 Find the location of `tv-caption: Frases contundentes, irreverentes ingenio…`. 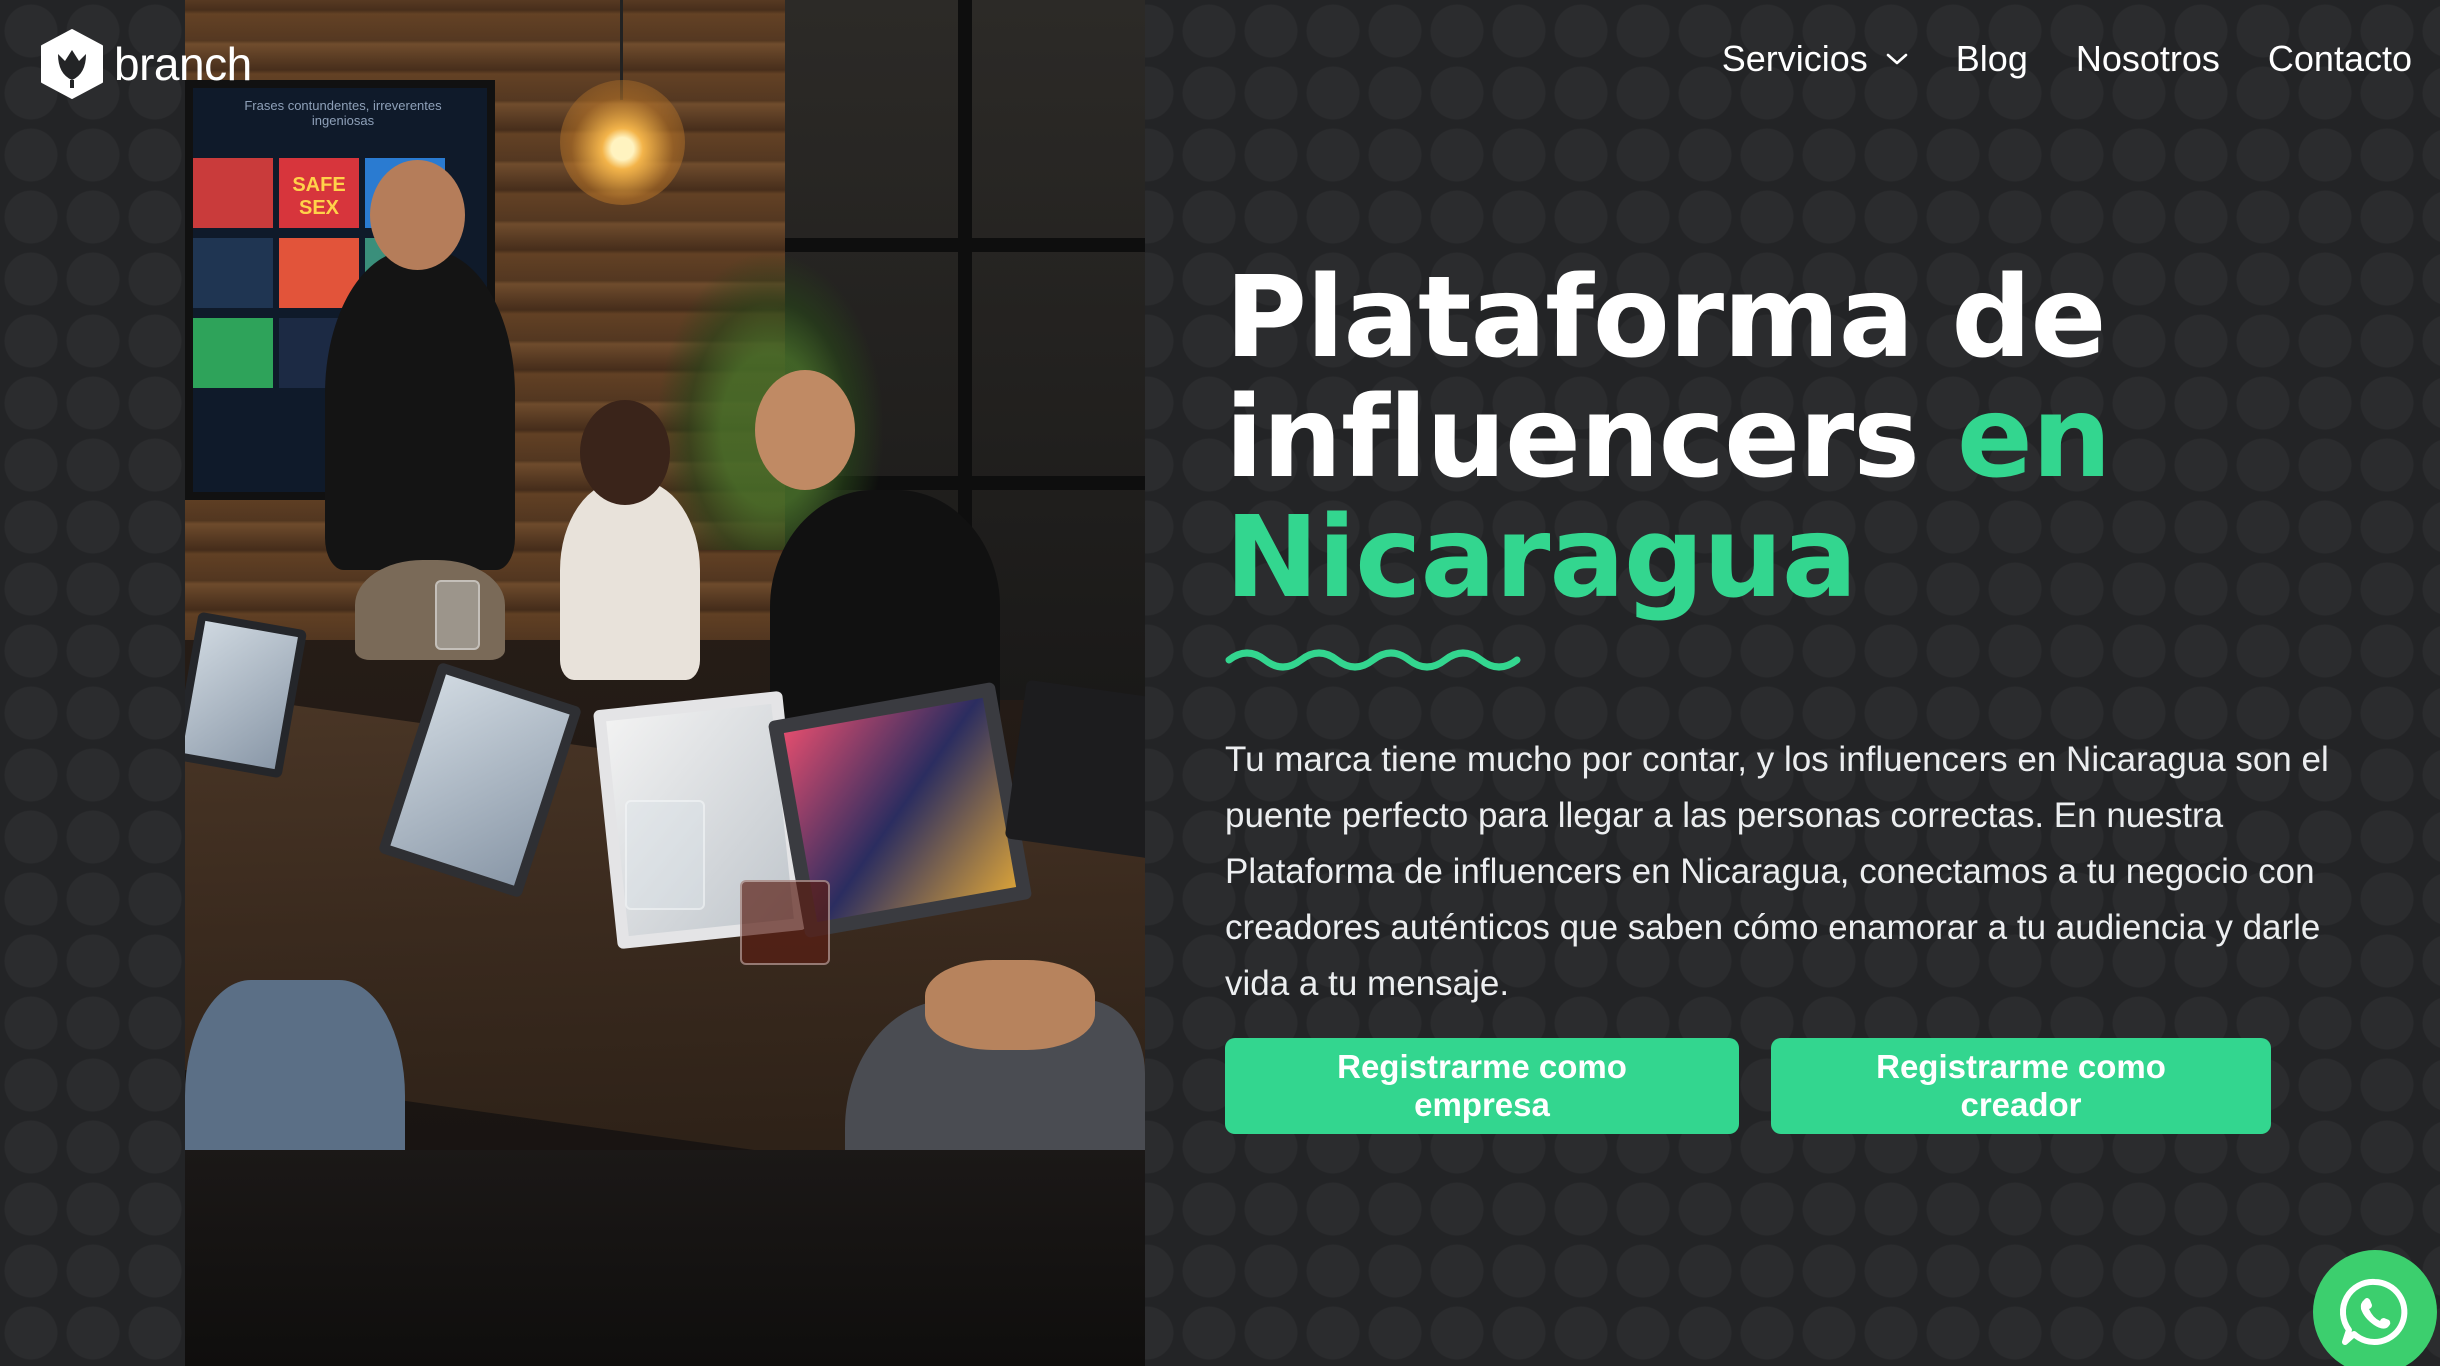

tv-caption: Frases contundentes, irreverentes ingenio… is located at coordinates (343, 113).